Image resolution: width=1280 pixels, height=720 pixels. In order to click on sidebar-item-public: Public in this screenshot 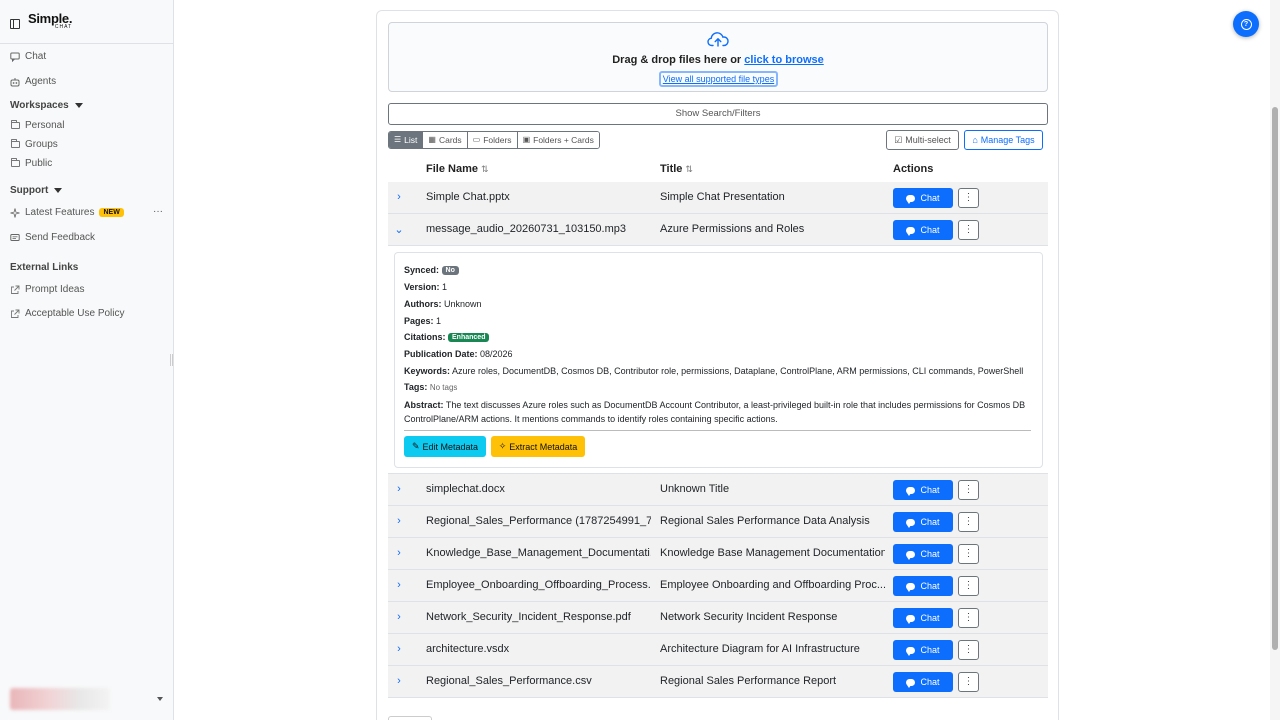, I will do `click(31, 163)`.